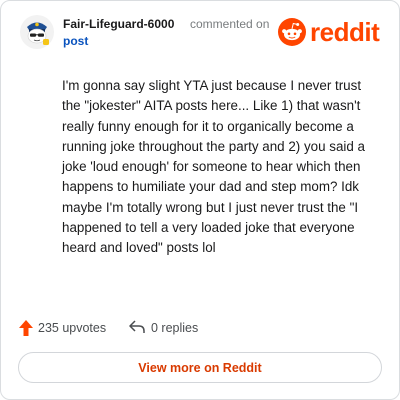 The height and width of the screenshot is (400, 400). Describe the element at coordinates (175, 328) in the screenshot. I see `reply-count: 0 replies` at that location.